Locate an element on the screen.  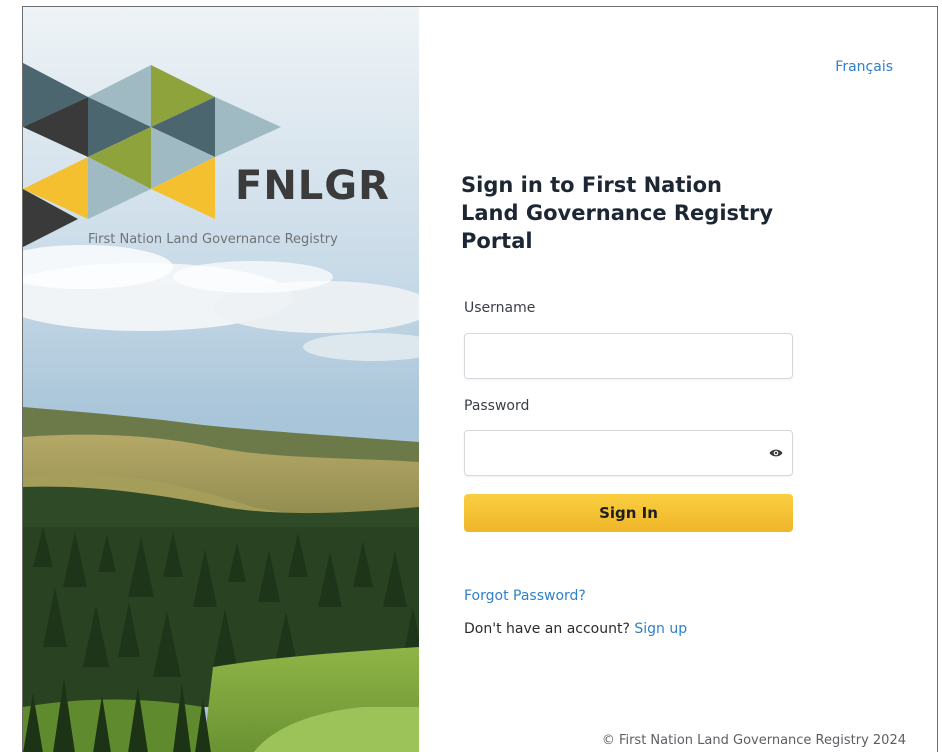
logo-abbrev: FNLGR is located at coordinates (312, 186).